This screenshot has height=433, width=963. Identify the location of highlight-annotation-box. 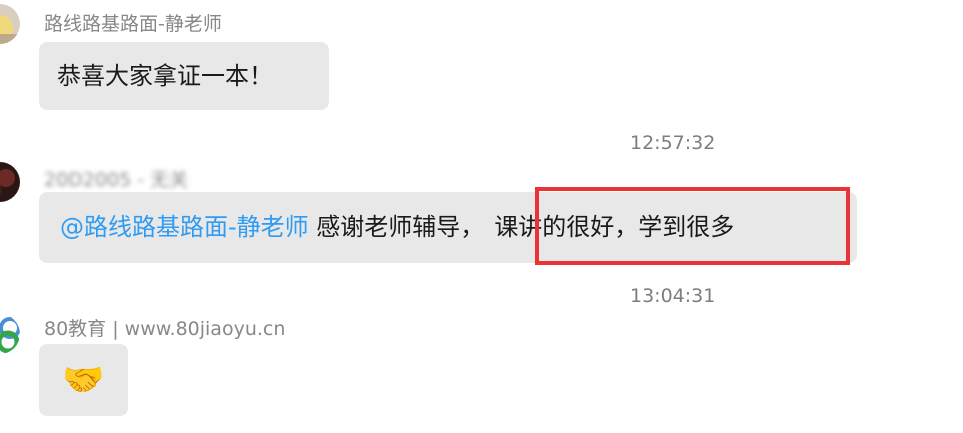
(692, 226).